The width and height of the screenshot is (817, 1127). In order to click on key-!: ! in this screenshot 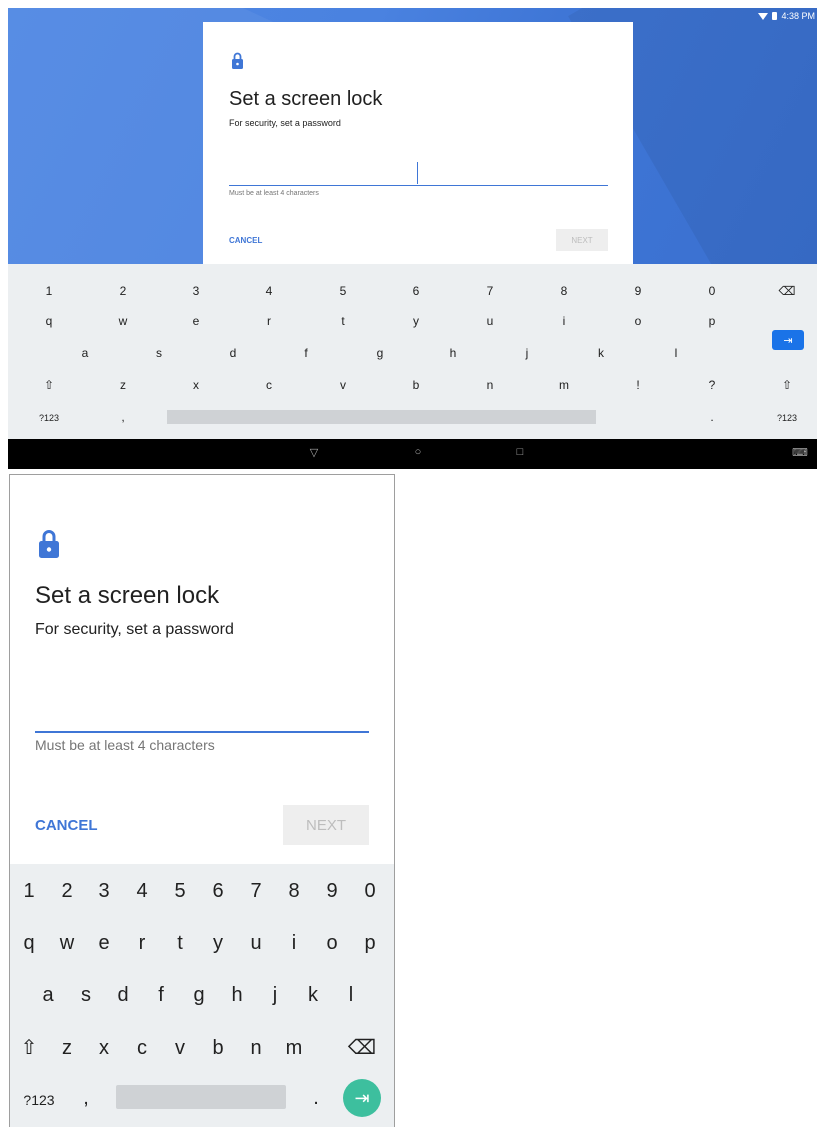, I will do `click(637, 385)`.